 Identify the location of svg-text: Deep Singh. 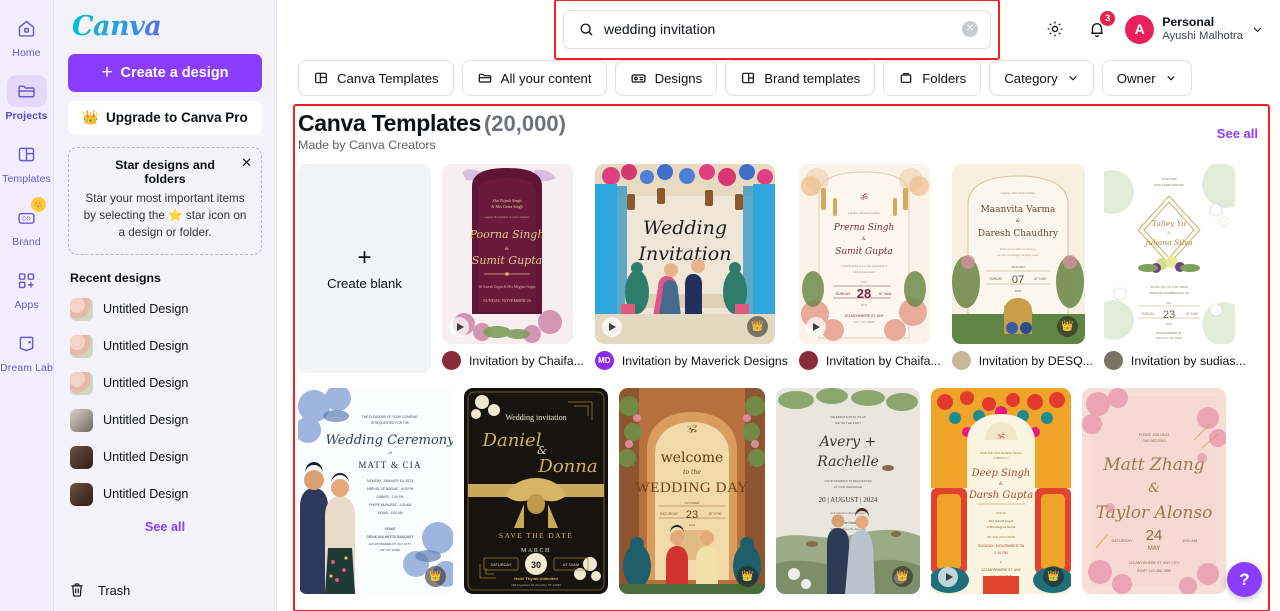
(1001, 473).